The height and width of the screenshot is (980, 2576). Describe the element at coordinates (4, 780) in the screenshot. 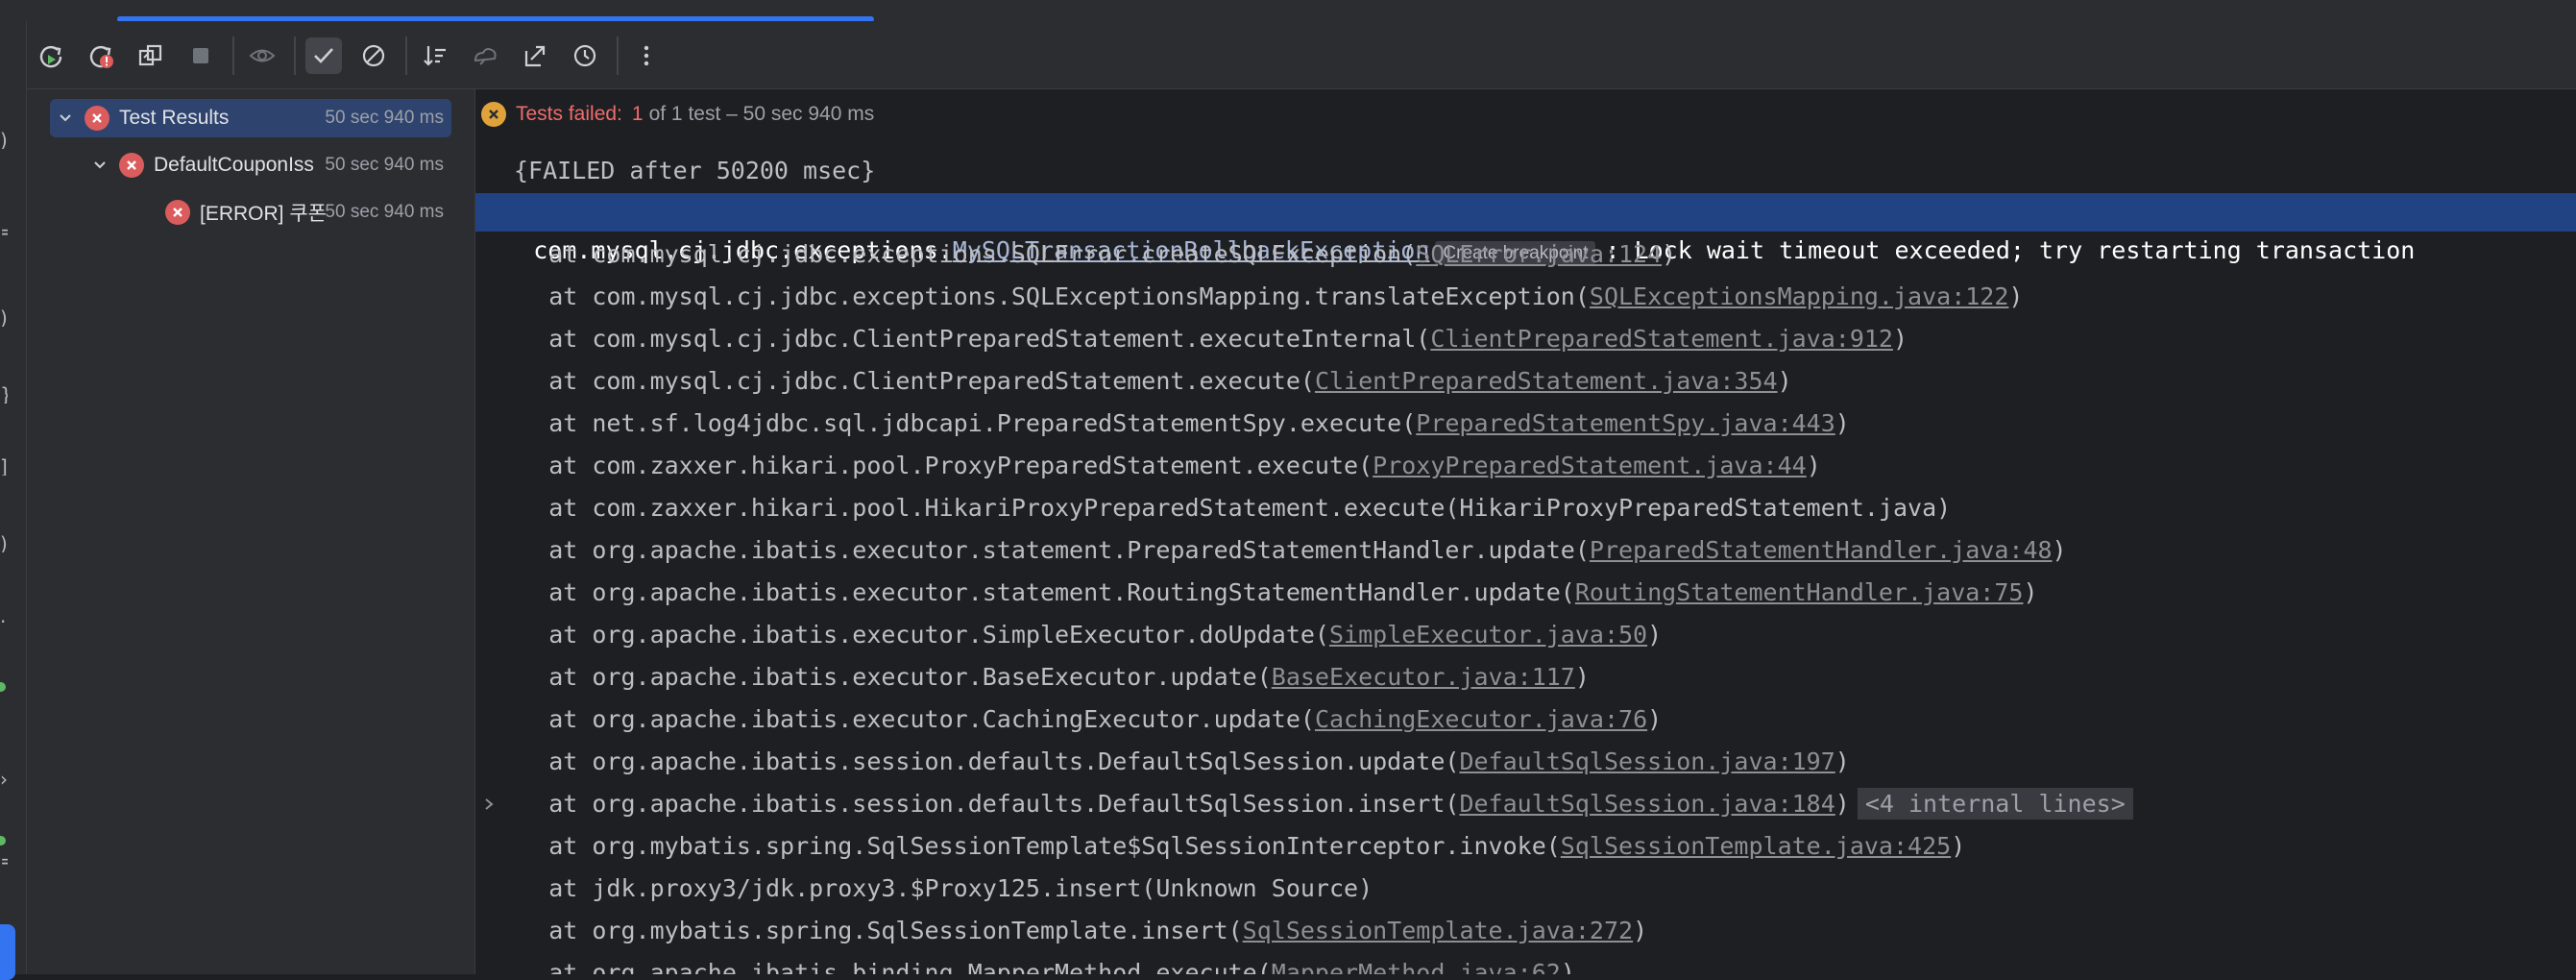

I see `stripe-icon: ›` at that location.